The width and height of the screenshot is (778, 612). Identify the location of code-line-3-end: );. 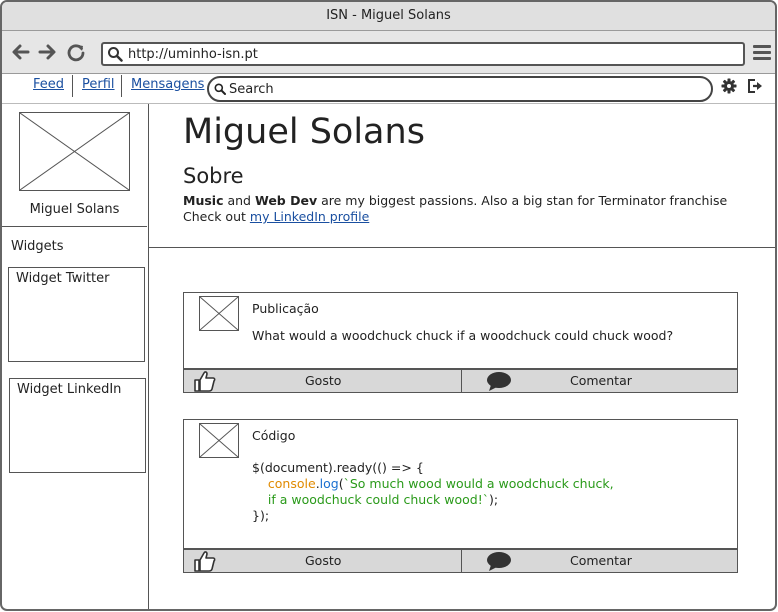
(493, 499).